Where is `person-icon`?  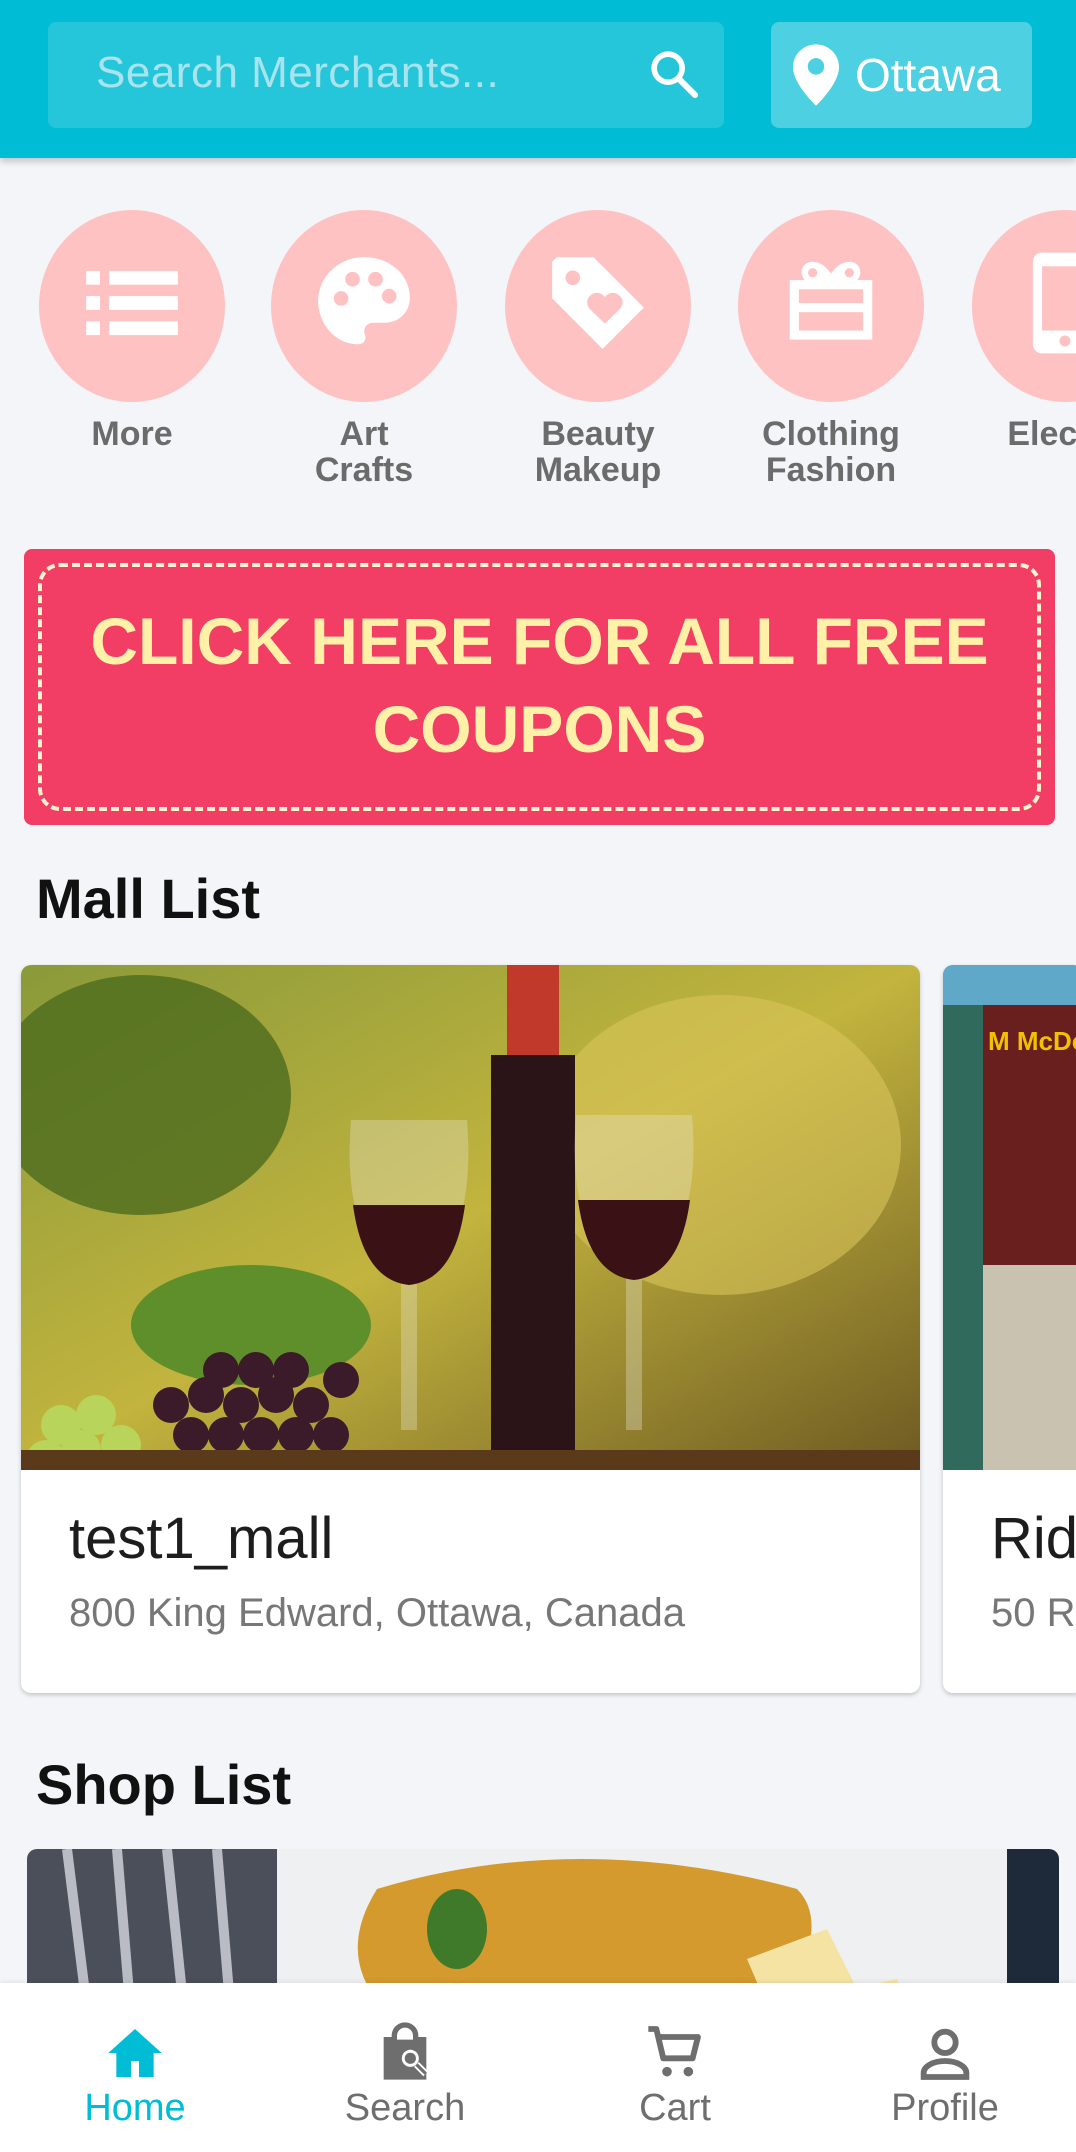 person-icon is located at coordinates (945, 2054).